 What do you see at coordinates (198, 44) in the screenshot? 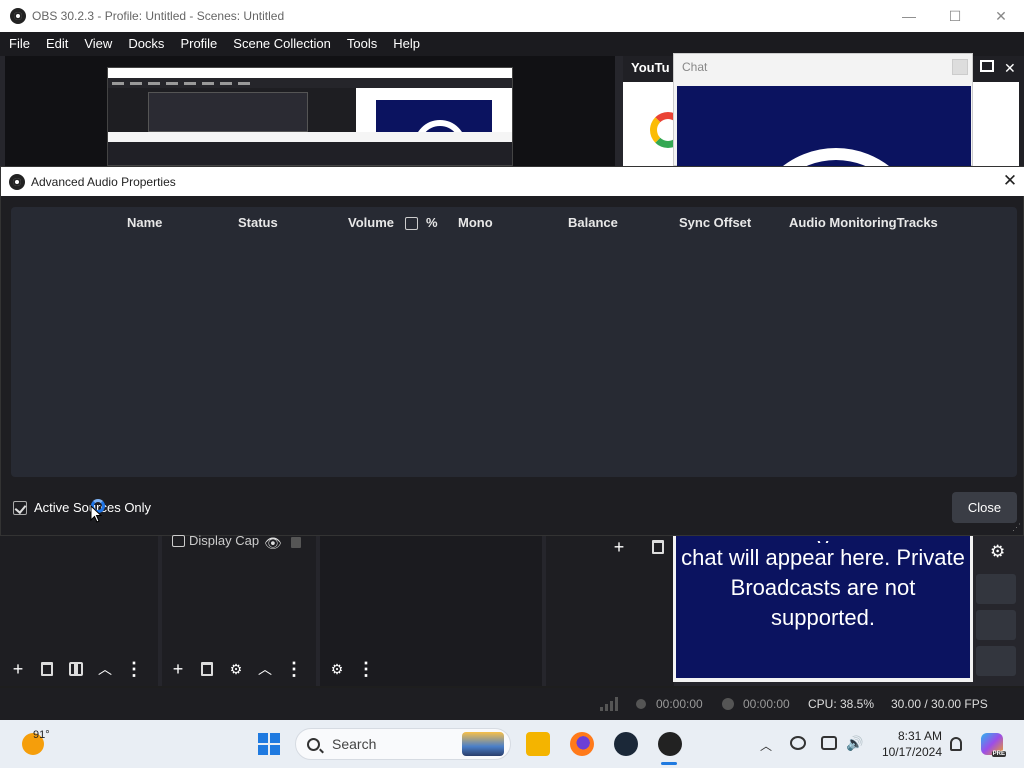
I see `menu-profile: Profile` at bounding box center [198, 44].